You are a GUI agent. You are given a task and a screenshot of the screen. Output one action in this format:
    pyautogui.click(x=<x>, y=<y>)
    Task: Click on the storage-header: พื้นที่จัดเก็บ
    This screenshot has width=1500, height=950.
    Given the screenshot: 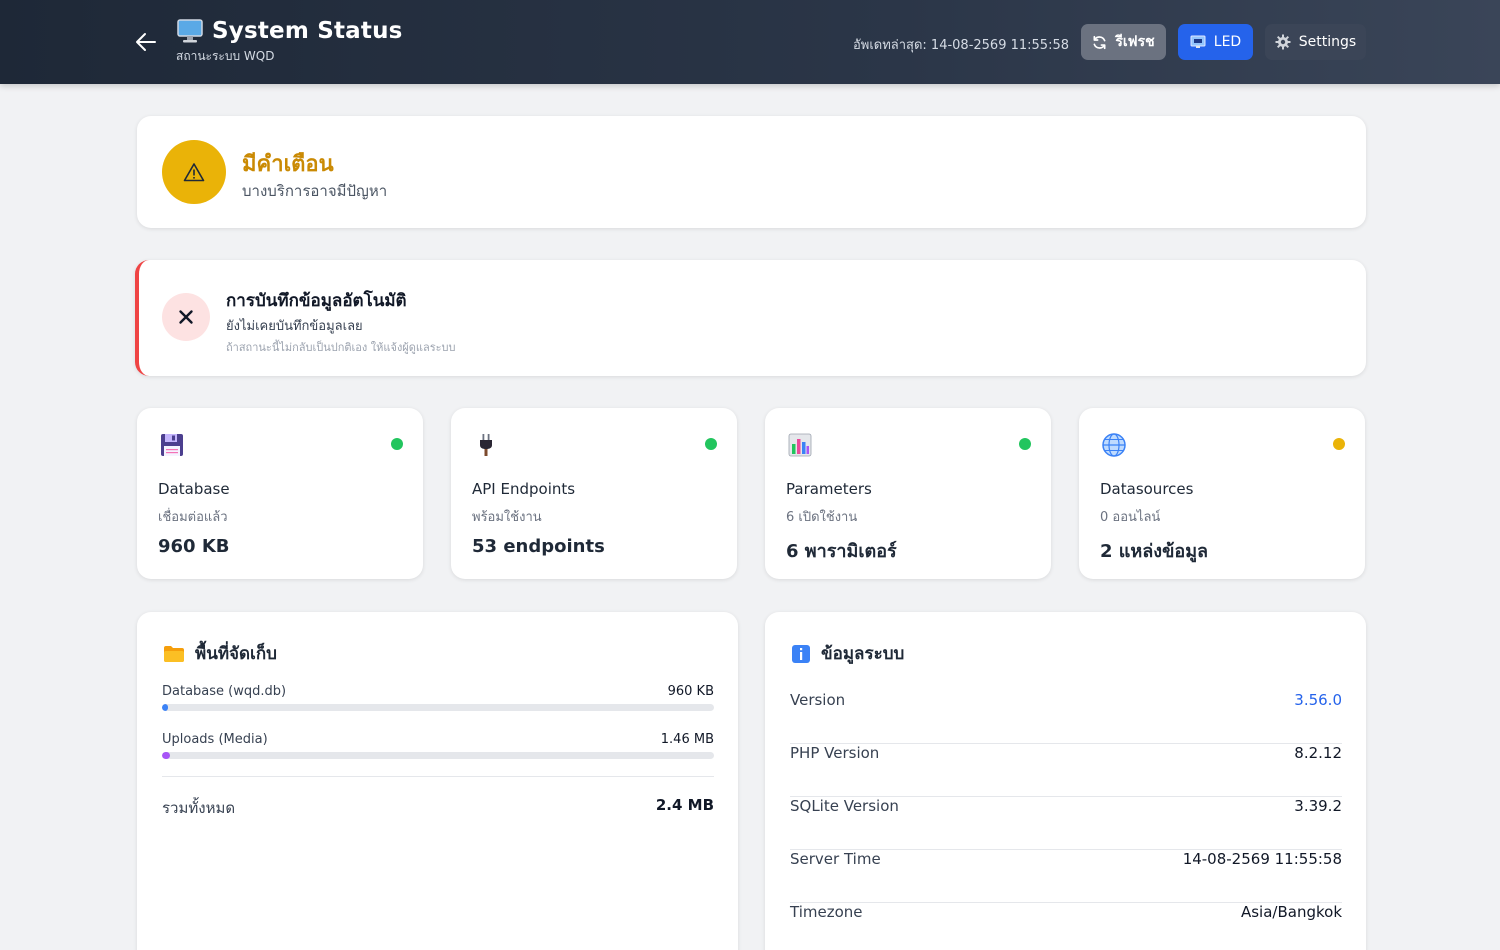 What is the action you would take?
    pyautogui.click(x=220, y=653)
    